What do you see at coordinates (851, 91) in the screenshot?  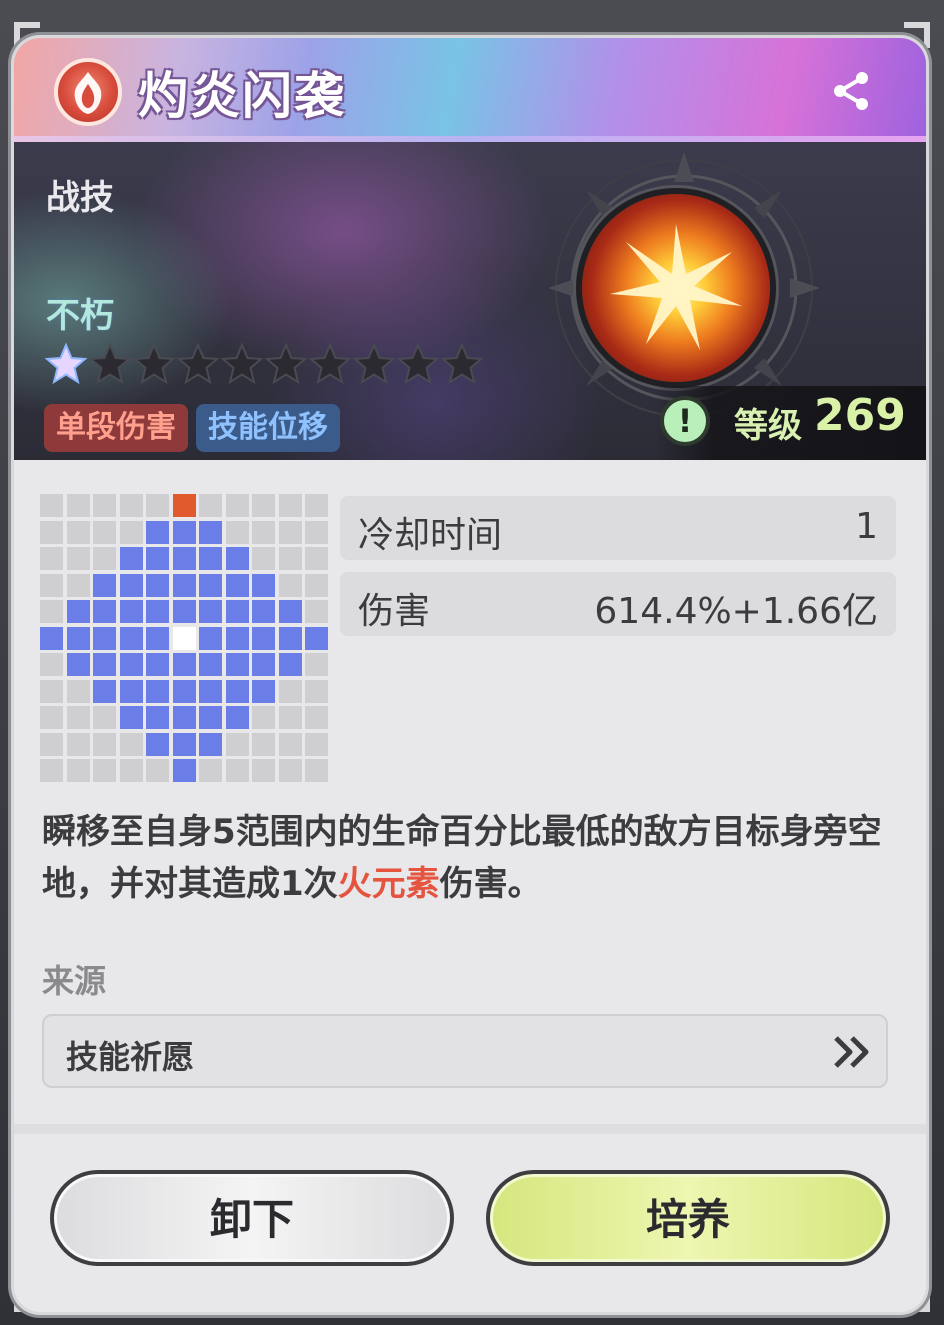 I see `share-icon` at bounding box center [851, 91].